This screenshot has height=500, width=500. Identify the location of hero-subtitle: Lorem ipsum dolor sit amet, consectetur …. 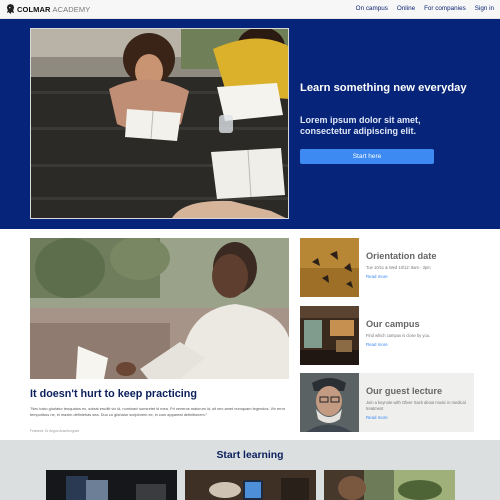
(360, 125).